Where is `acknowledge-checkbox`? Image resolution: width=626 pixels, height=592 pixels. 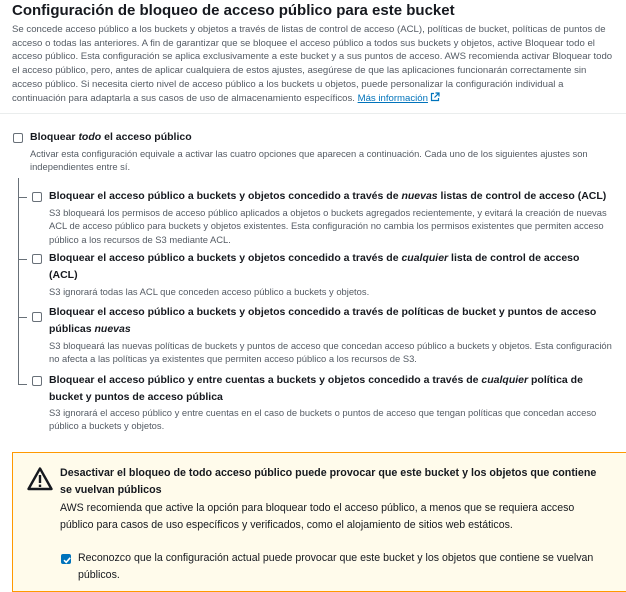
acknowledge-checkbox is located at coordinates (66, 559).